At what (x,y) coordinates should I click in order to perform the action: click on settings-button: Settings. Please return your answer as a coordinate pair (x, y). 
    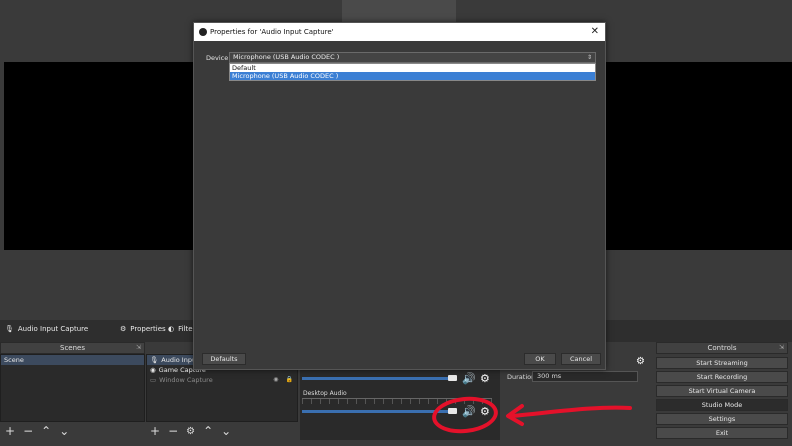
    Looking at the image, I should click on (722, 419).